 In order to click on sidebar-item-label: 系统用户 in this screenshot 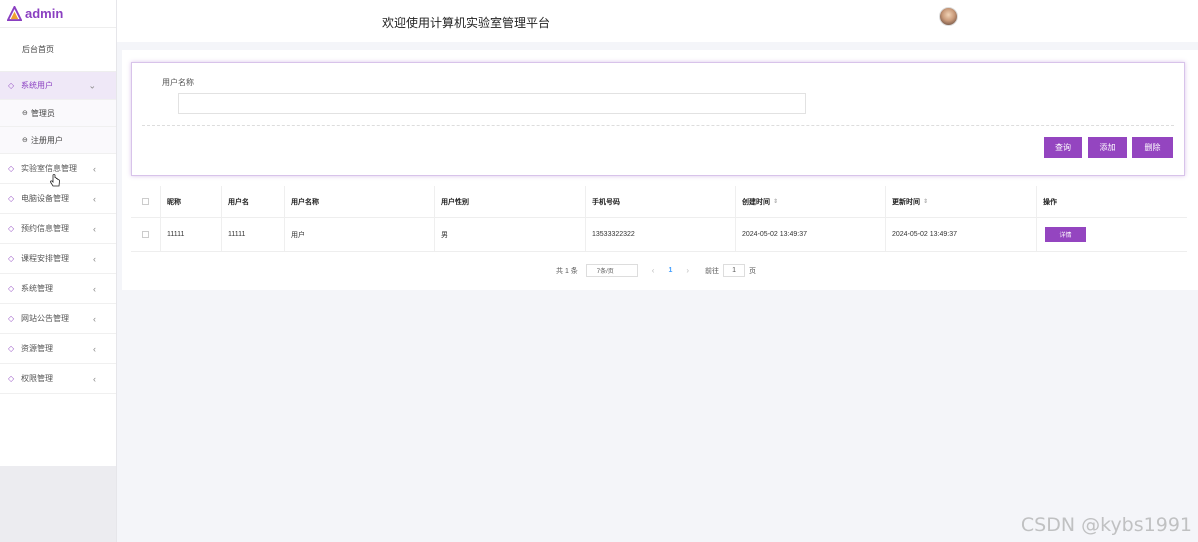, I will do `click(37, 85)`.